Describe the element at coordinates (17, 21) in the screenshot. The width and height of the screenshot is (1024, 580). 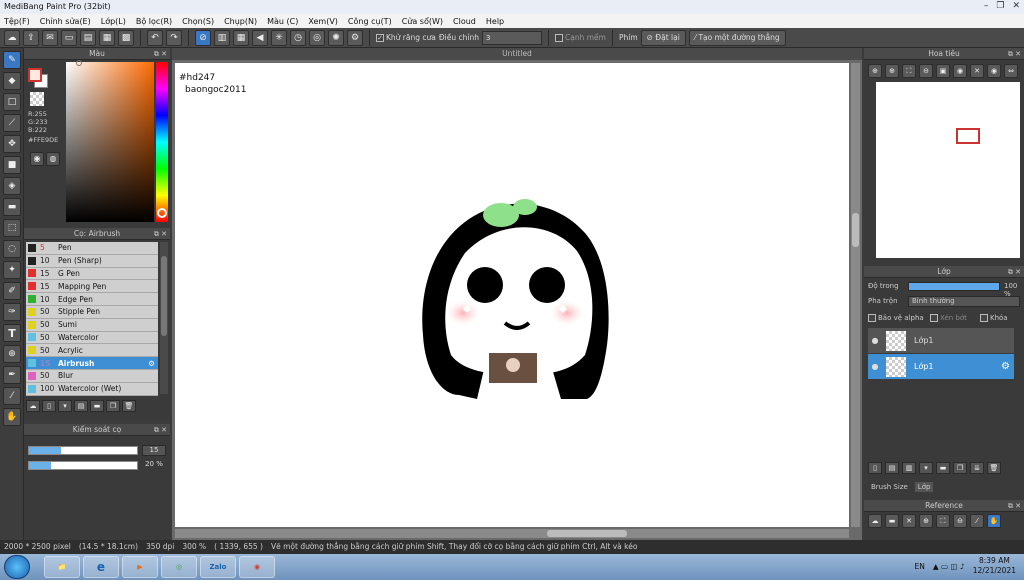
I see `menu-file: Tệp(F)` at that location.